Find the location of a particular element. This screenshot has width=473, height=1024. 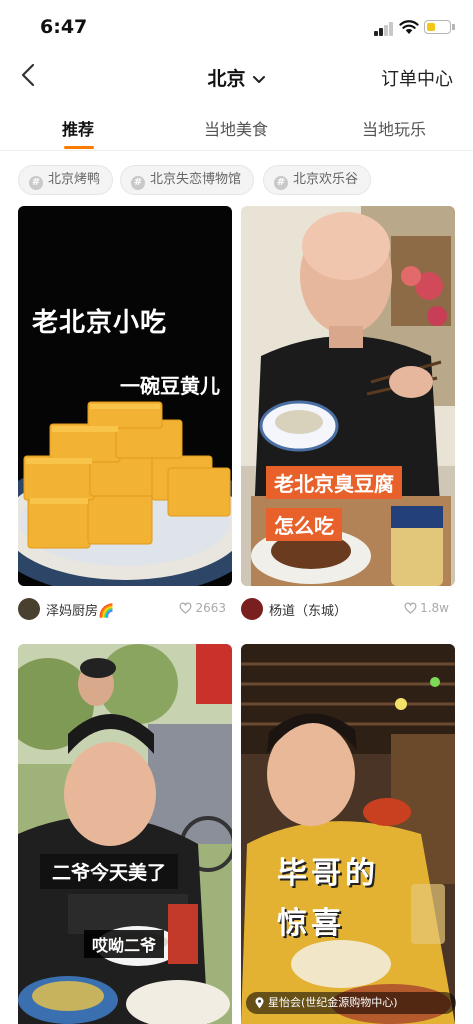

card-meta: 泽妈厨房🌈 2663 is located at coordinates (125, 609).